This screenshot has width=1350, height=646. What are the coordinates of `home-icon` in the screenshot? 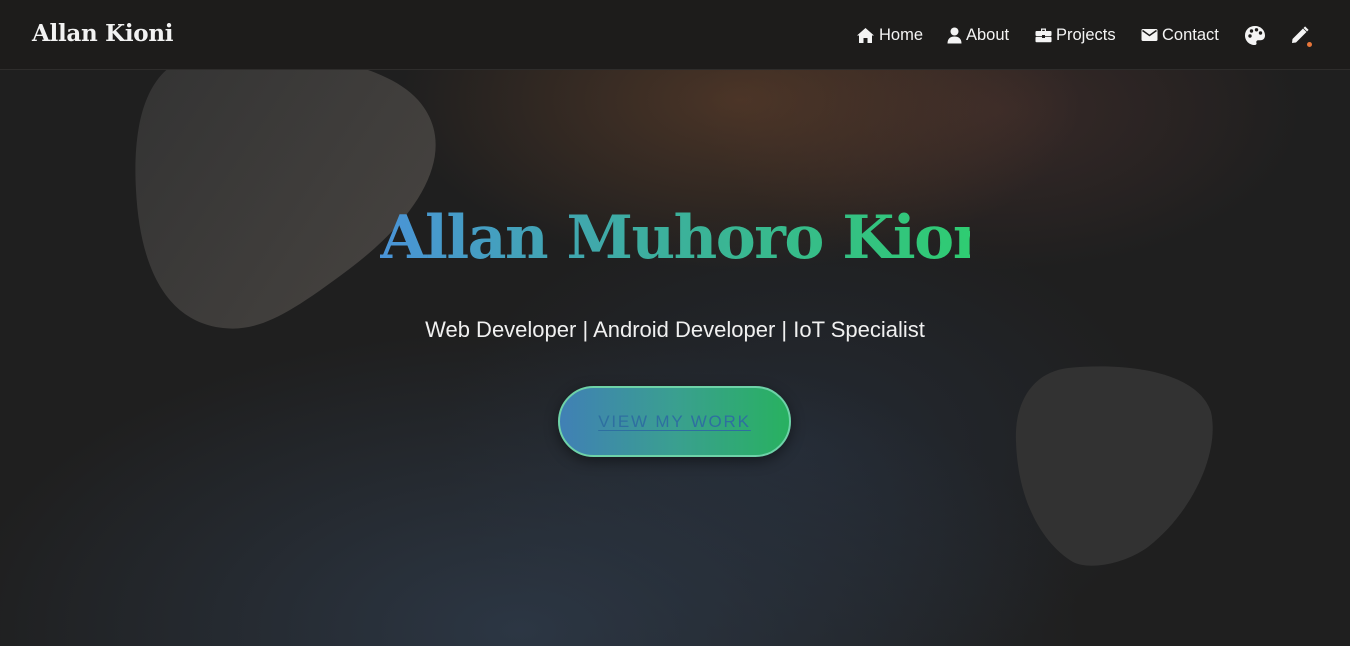 It's located at (865, 35).